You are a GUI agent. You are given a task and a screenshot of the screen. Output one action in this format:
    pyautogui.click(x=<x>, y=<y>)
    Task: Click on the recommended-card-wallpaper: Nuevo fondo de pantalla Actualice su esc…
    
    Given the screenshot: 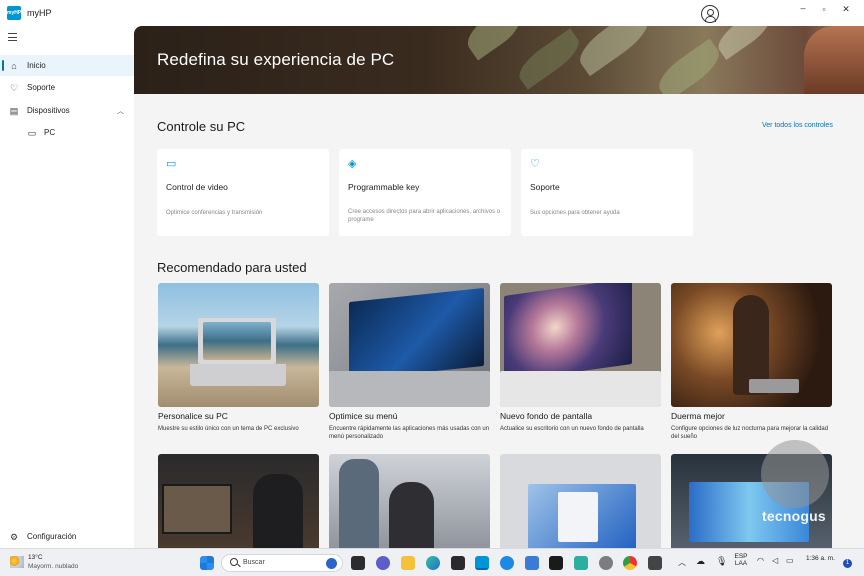 What is the action you would take?
    pyautogui.click(x=580, y=365)
    